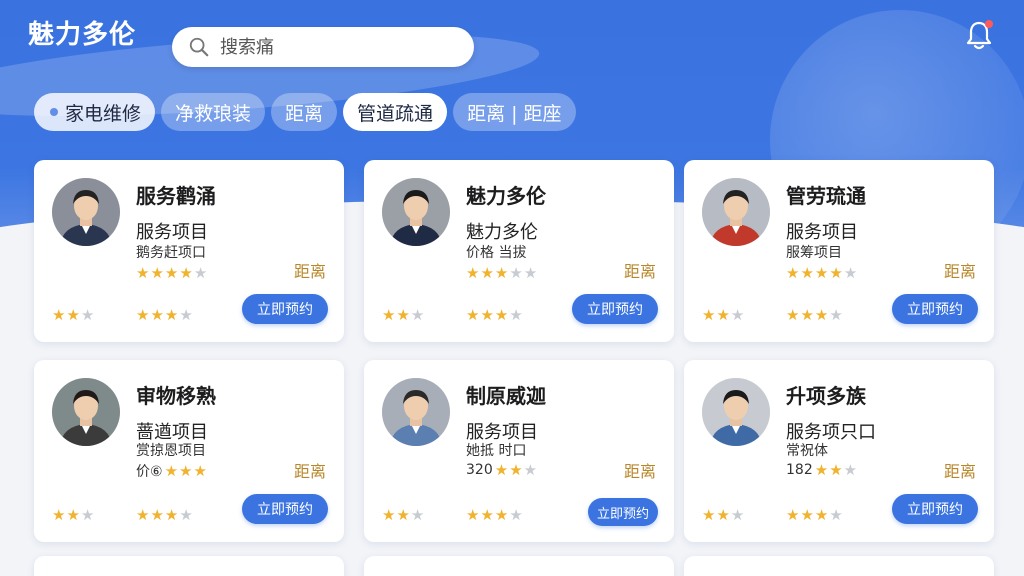 The height and width of the screenshot is (576, 1024). What do you see at coordinates (496, 253) in the screenshot?
I see `service-detail: 价格 当拔` at bounding box center [496, 253].